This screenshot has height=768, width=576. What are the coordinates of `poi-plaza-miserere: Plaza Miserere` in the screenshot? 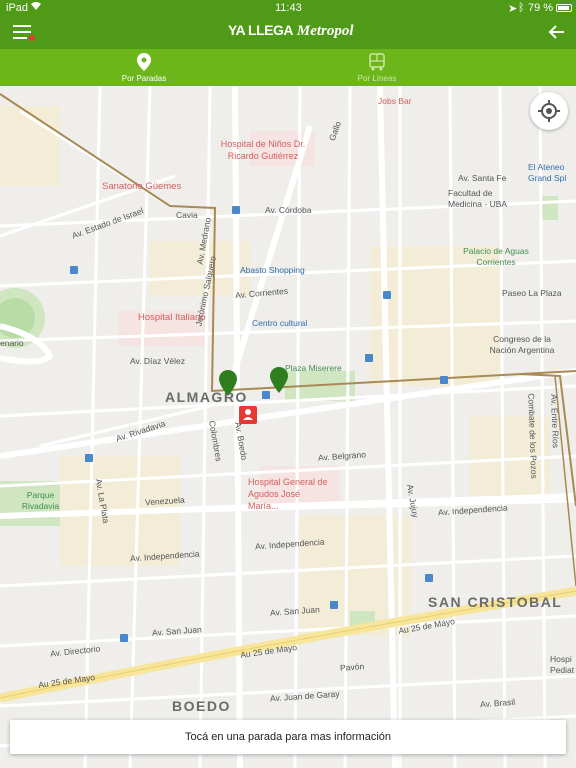 It's located at (313, 368).